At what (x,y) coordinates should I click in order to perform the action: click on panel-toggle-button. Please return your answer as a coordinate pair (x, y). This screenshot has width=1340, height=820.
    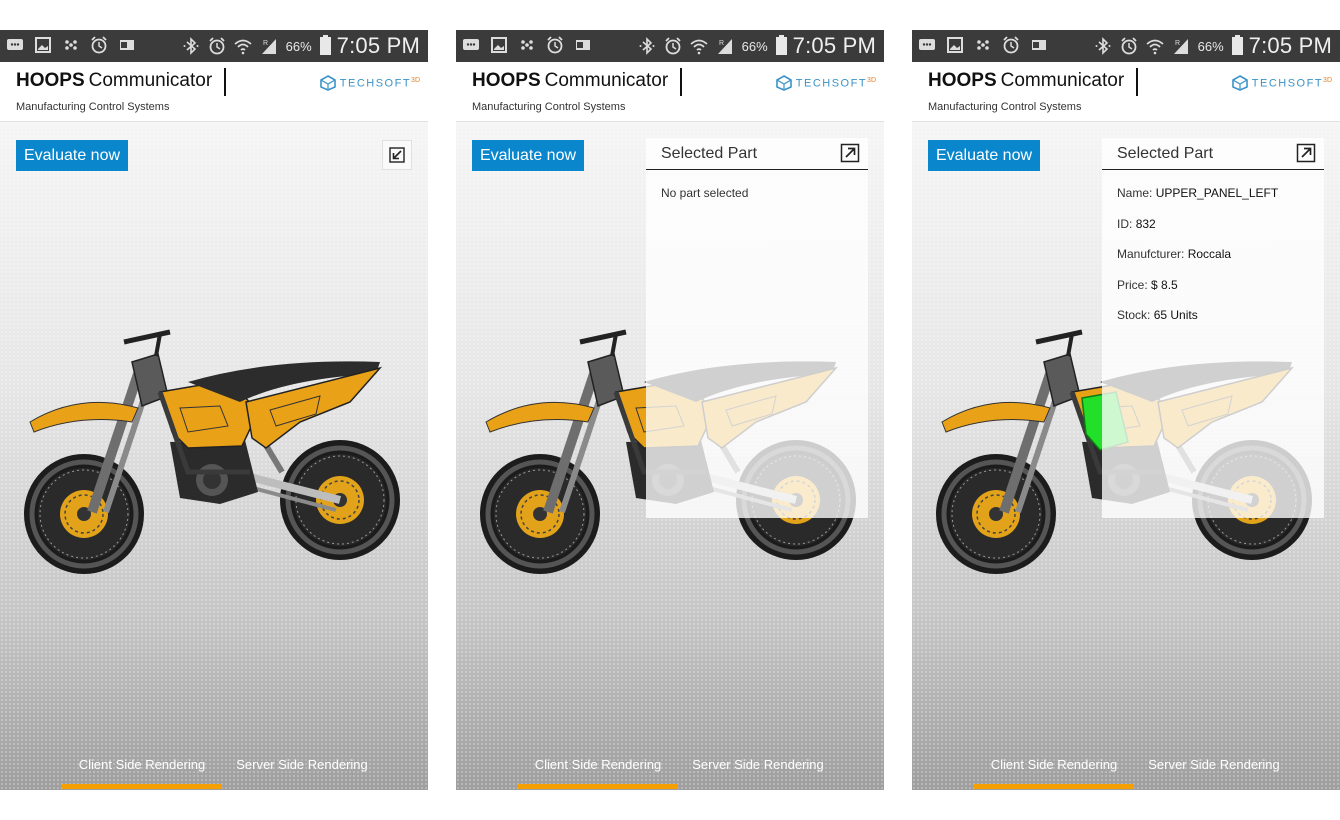
    Looking at the image, I should click on (397, 155).